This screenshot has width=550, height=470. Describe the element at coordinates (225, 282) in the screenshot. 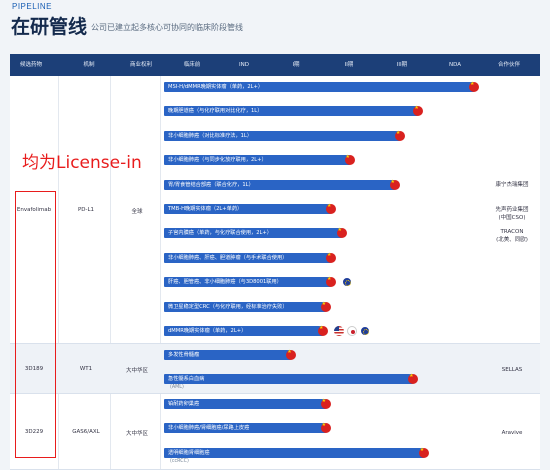

I see `indication-label: 肝癌、胆管癌、非小细胞肺癌（与3D8001联用）` at that location.